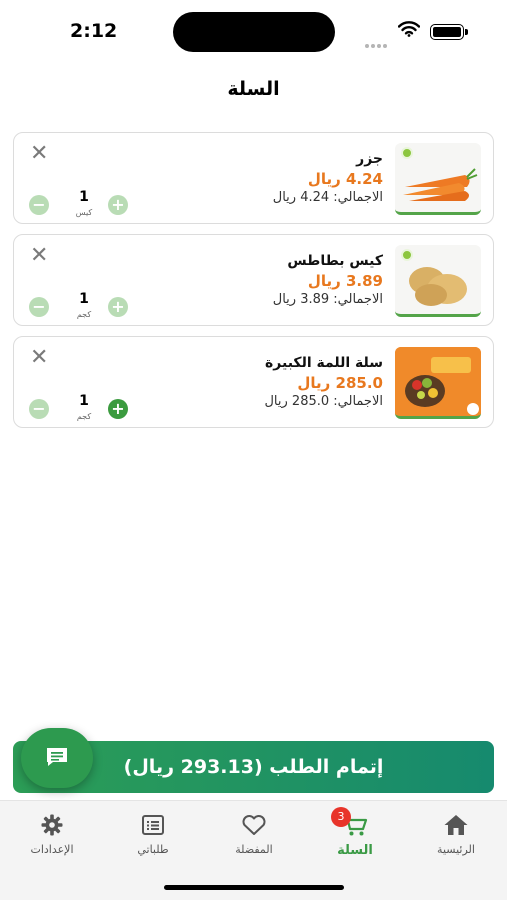  Describe the element at coordinates (340, 383) in the screenshot. I see `item-price: 285.0 ريال` at that location.